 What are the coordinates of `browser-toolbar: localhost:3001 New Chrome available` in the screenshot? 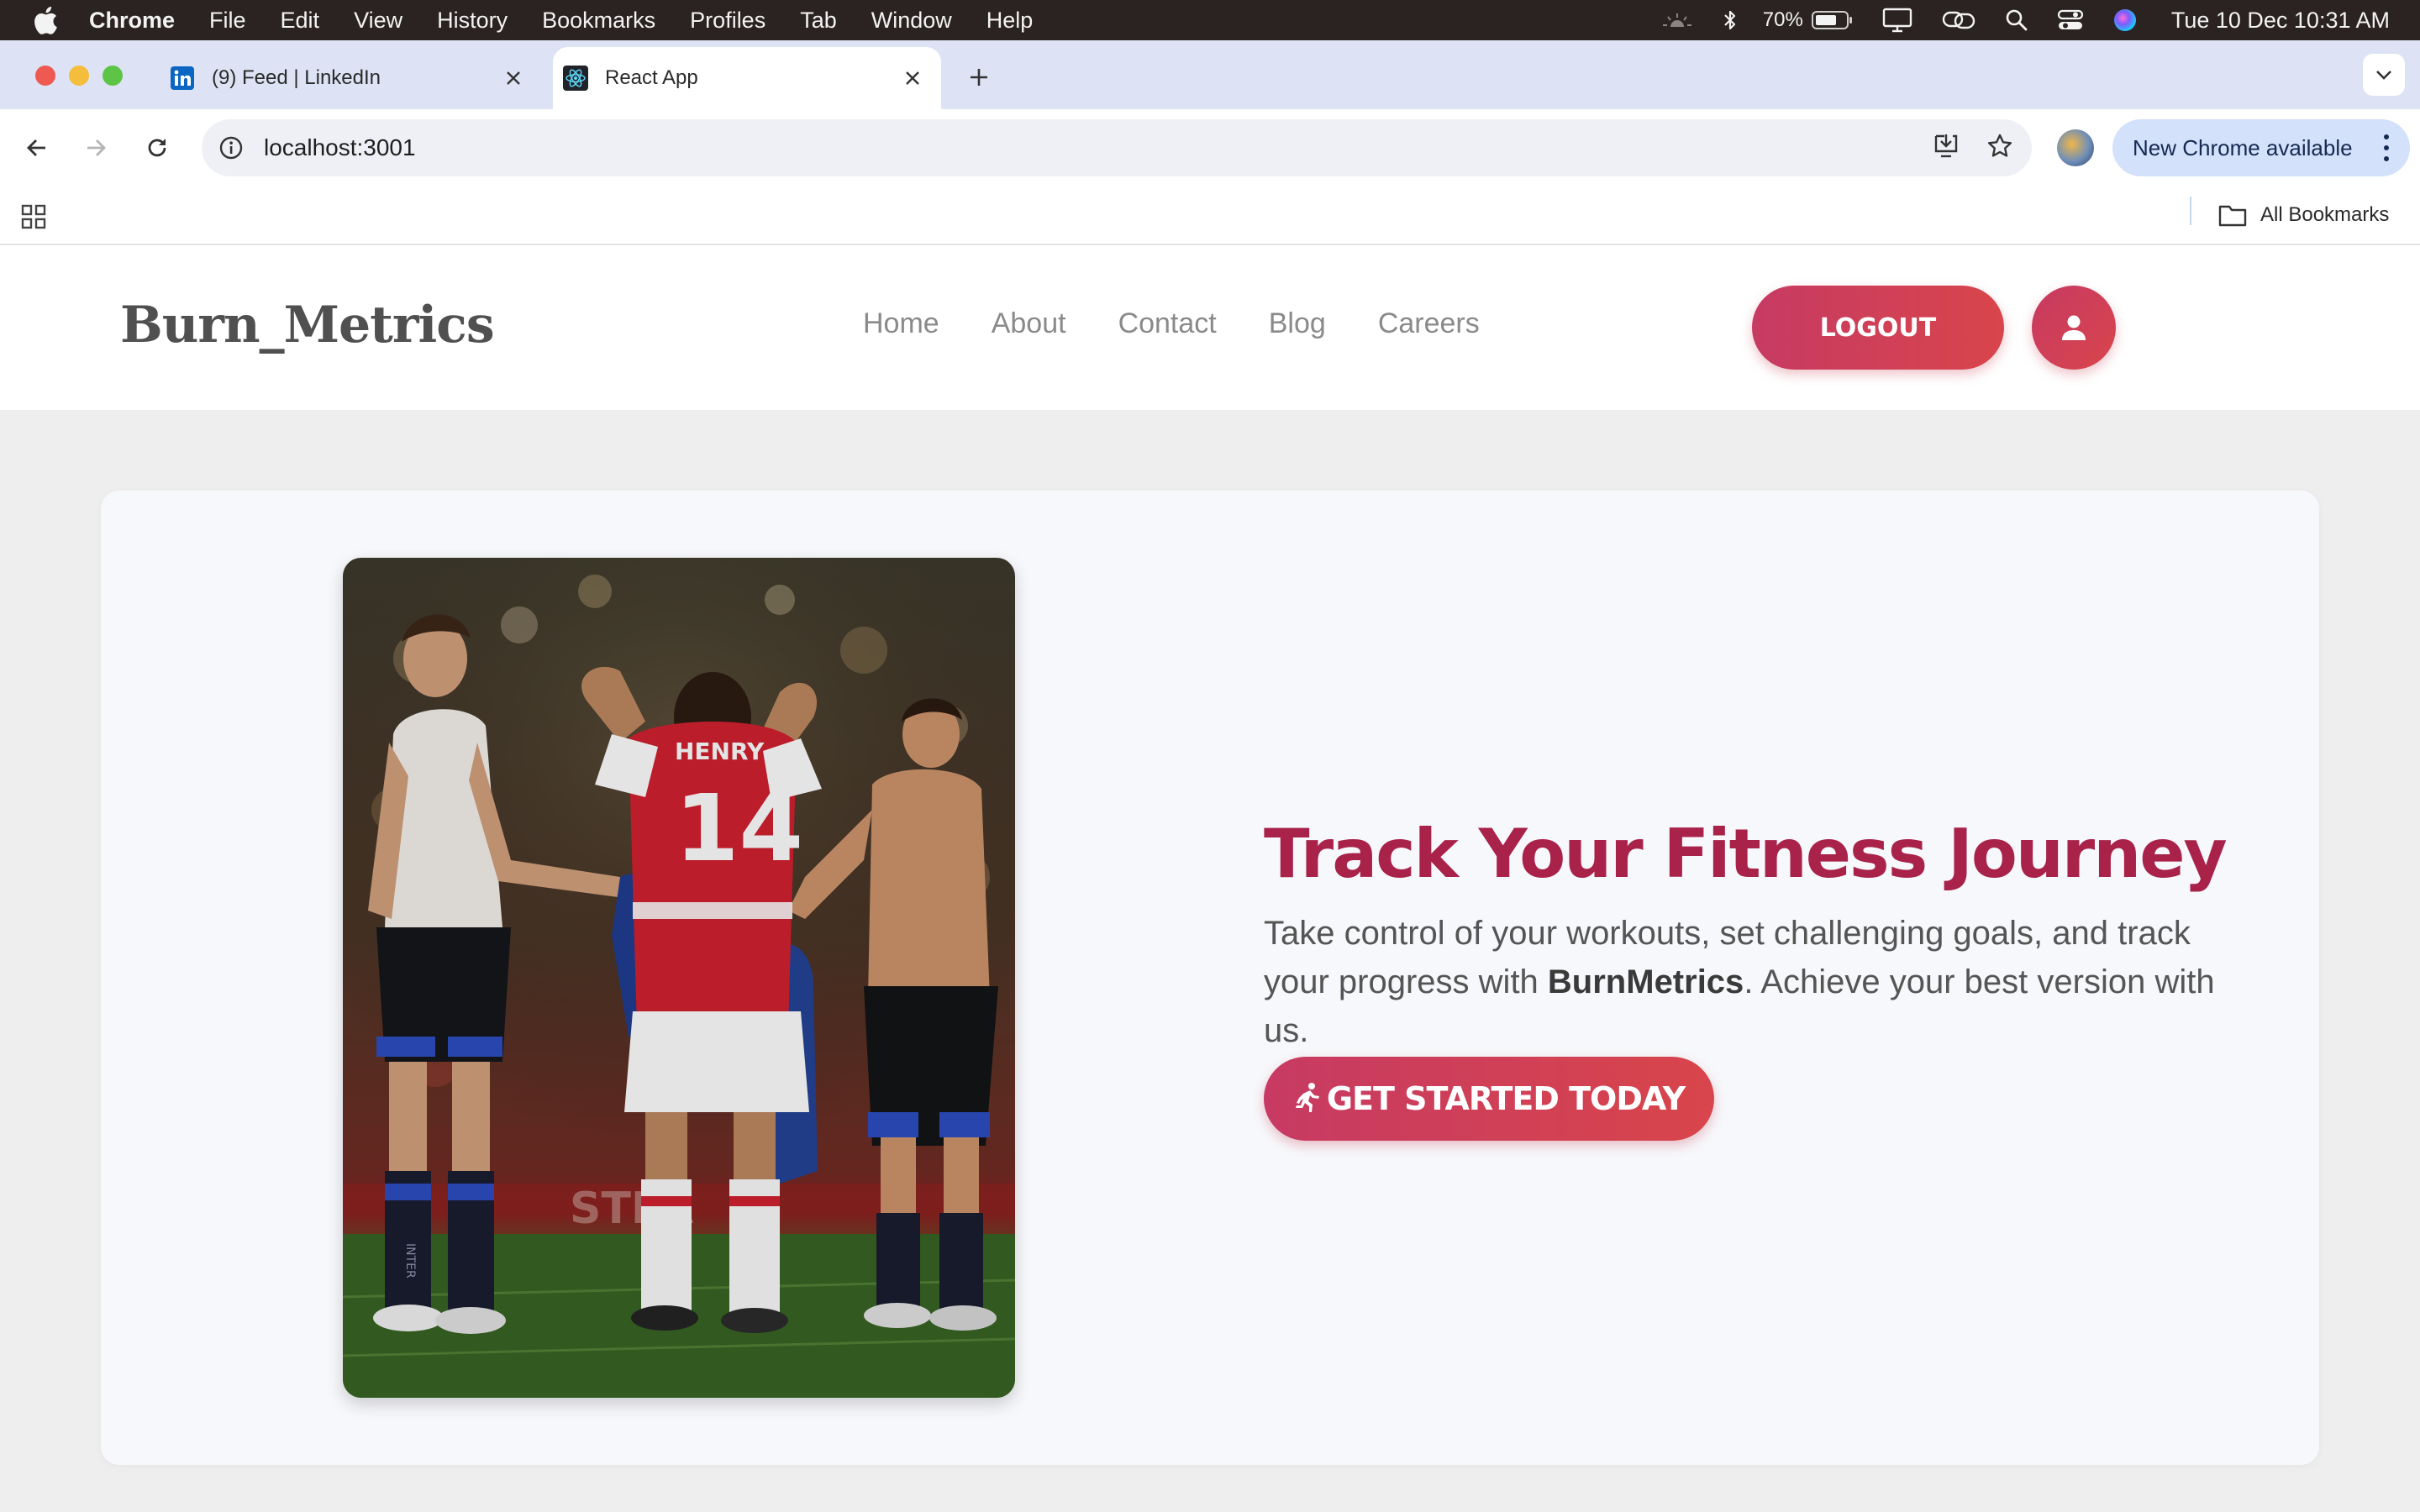 It's located at (1210, 147).